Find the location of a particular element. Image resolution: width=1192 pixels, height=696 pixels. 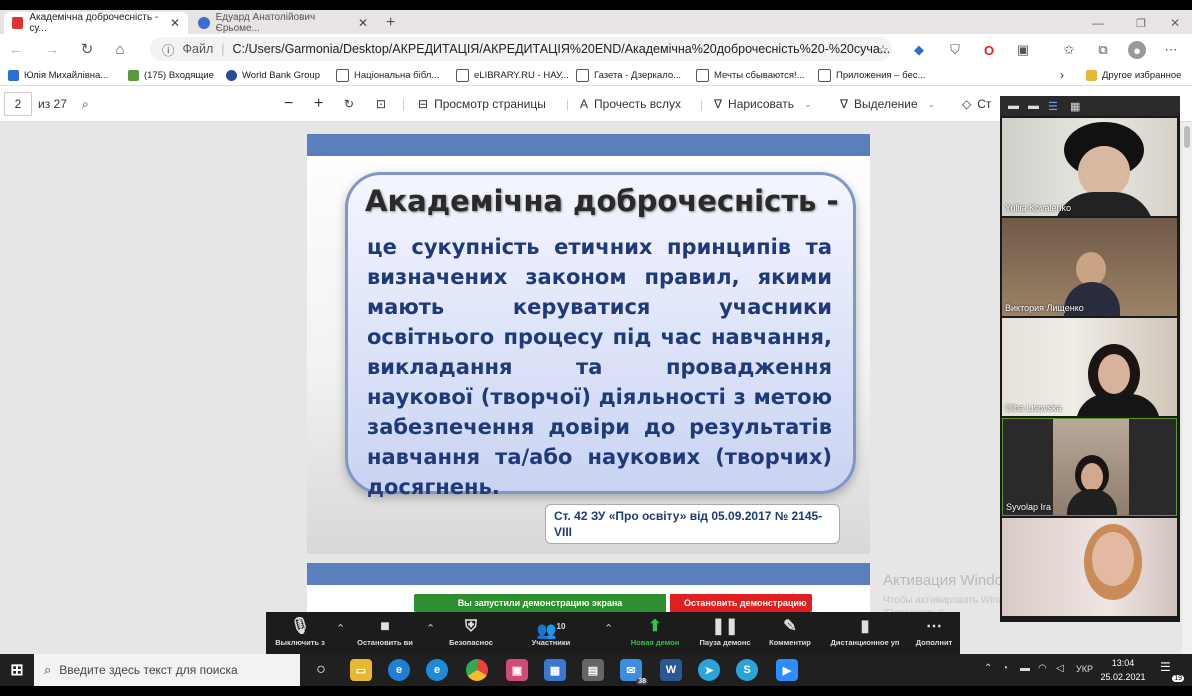

chrome-icon is located at coordinates (477, 670).